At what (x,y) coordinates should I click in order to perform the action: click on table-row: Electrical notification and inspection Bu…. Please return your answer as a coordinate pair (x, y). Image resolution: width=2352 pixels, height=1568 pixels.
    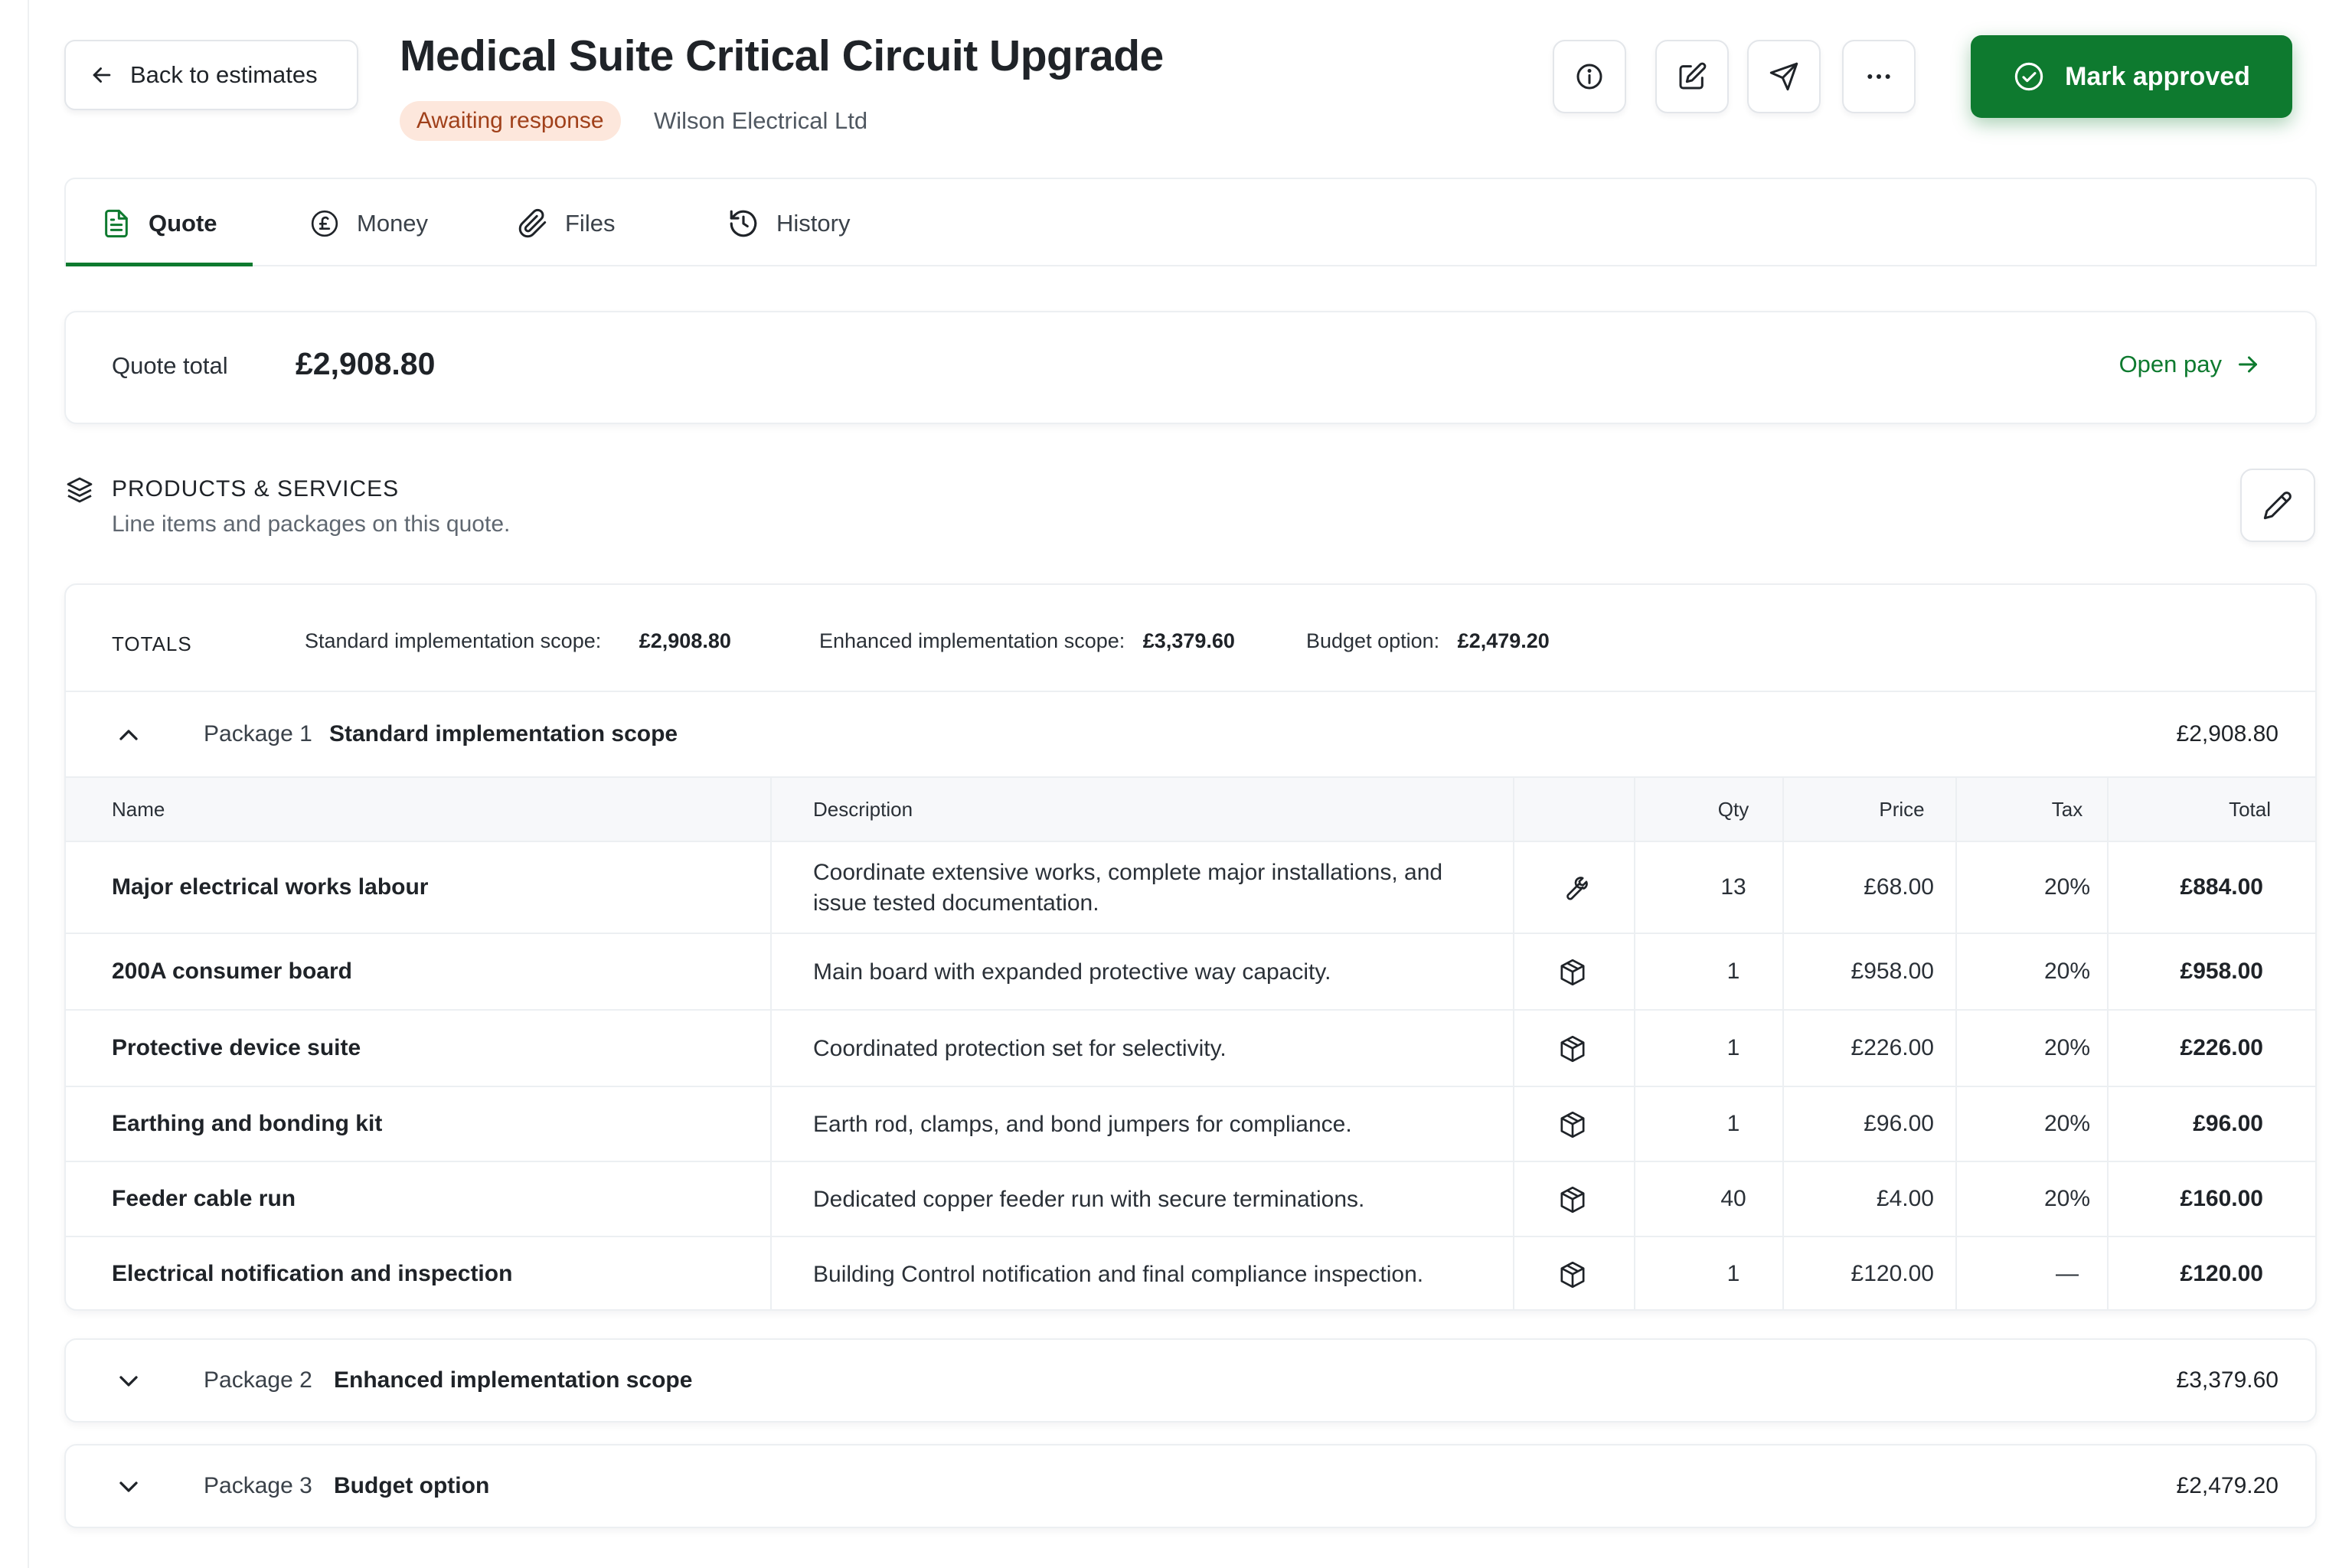
    Looking at the image, I should click on (1190, 1273).